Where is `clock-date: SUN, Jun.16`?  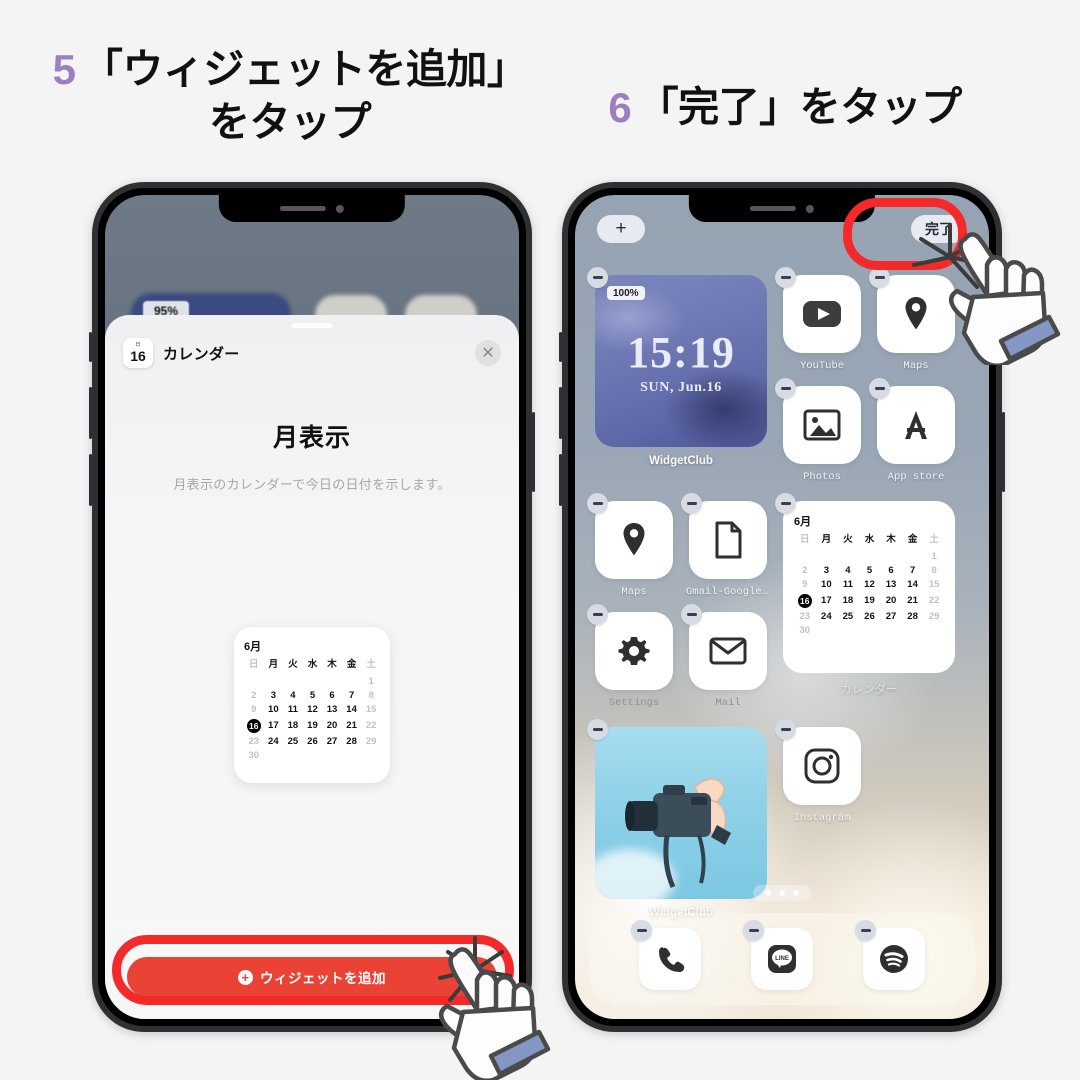 clock-date: SUN, Jun.16 is located at coordinates (681, 387).